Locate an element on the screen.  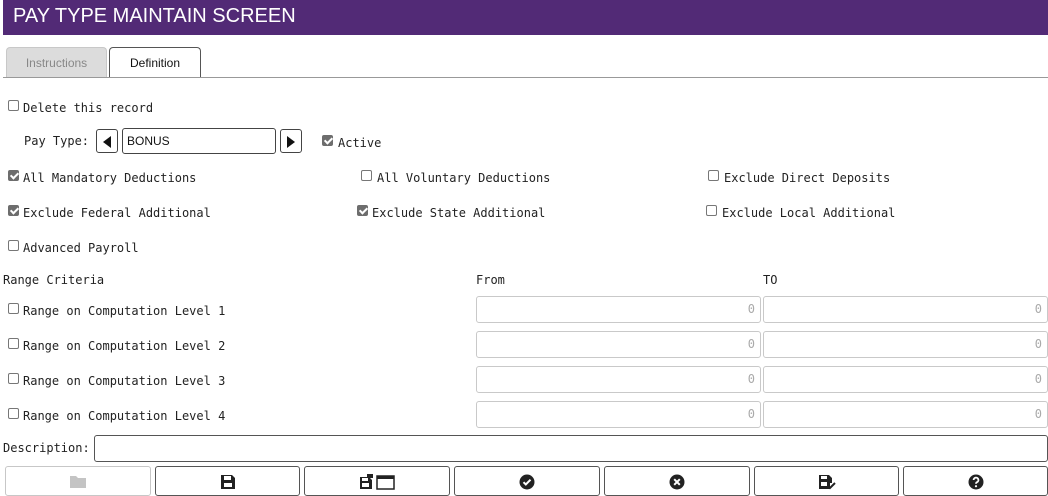
range-level-3-label: Range on Computation Level 3 is located at coordinates (124, 381).